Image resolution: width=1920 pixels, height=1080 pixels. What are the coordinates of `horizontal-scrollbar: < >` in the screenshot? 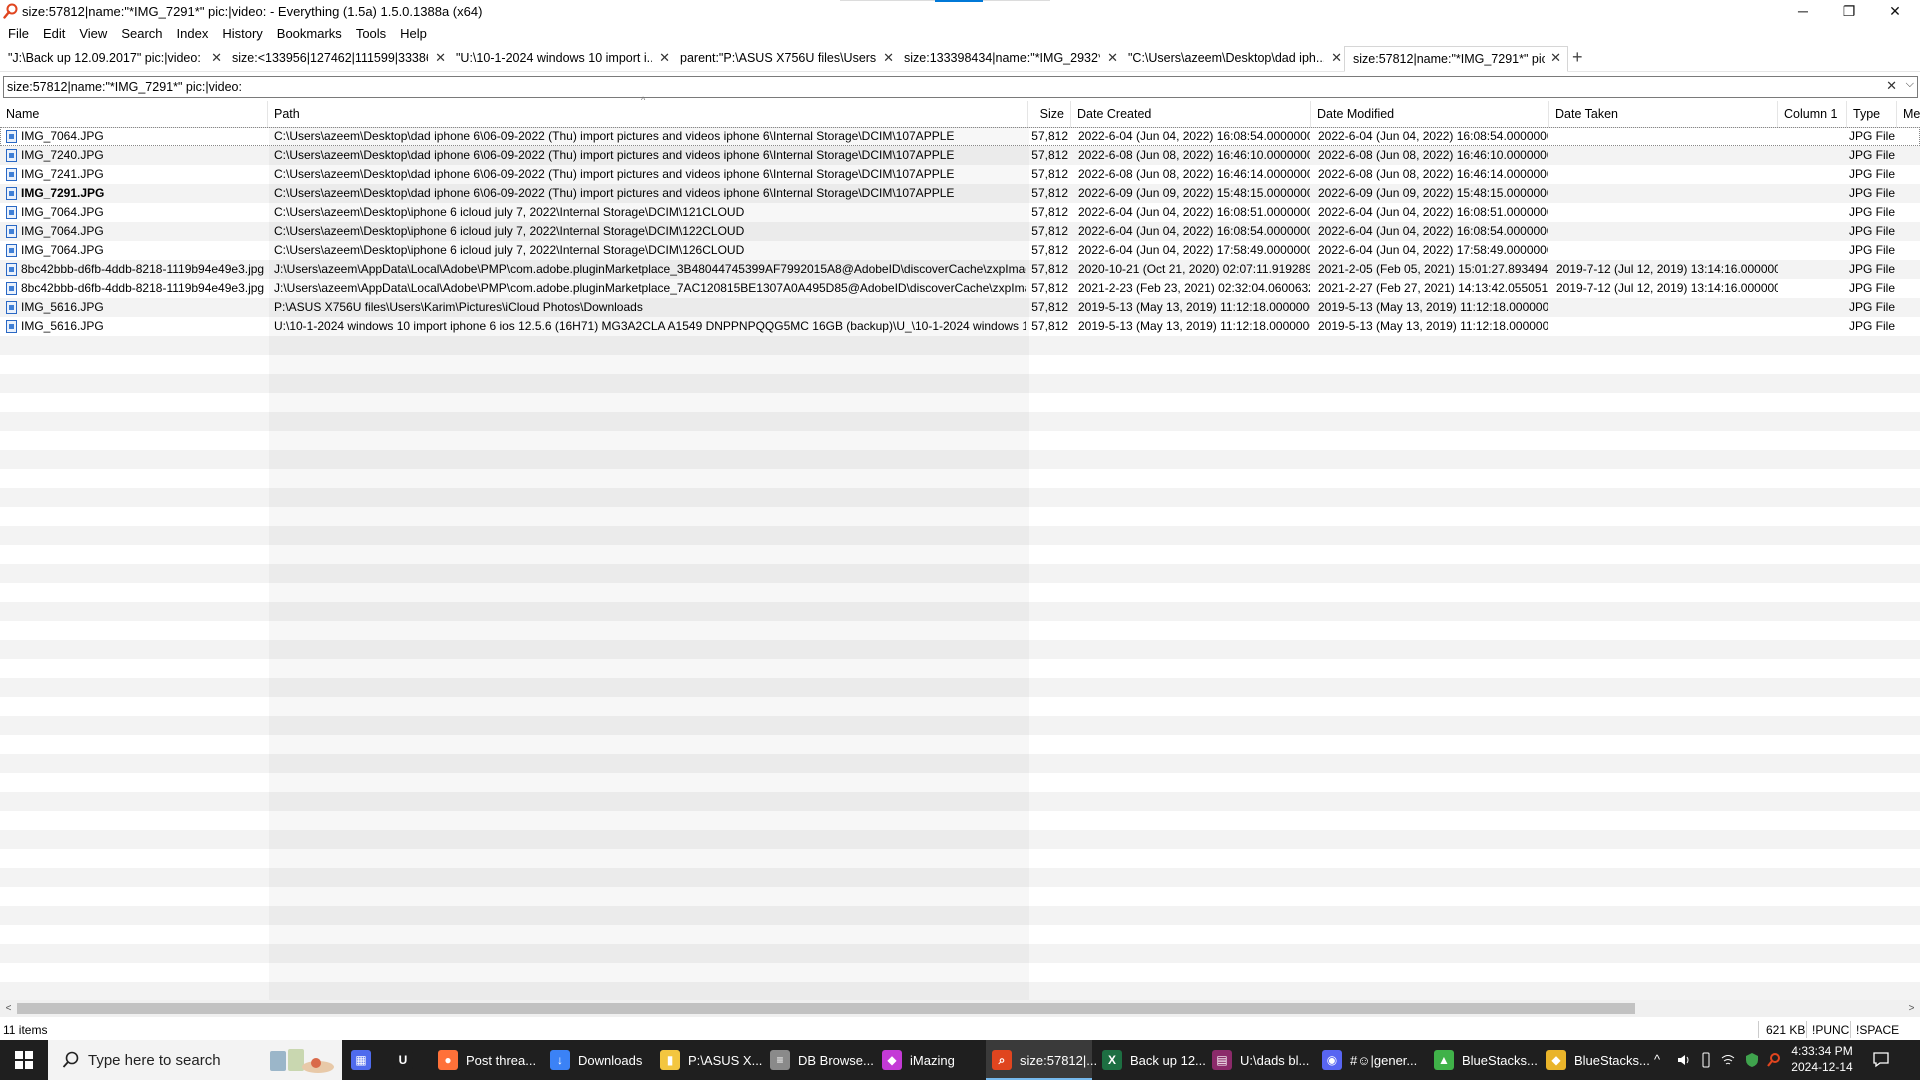 It's located at (960, 1008).